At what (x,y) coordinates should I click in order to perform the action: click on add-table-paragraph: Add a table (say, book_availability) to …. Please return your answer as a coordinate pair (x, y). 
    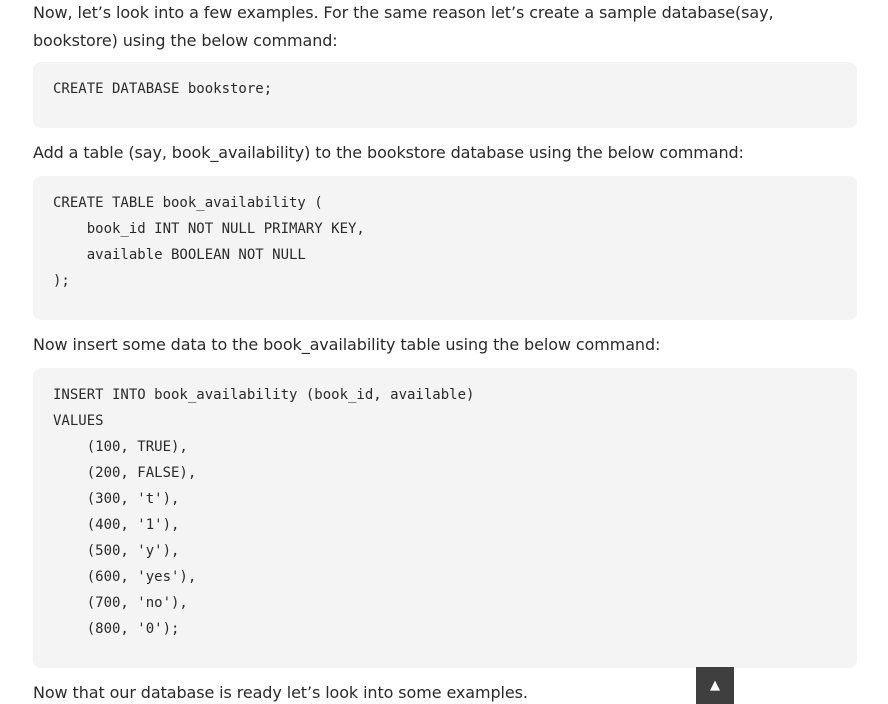
    Looking at the image, I should click on (388, 152).